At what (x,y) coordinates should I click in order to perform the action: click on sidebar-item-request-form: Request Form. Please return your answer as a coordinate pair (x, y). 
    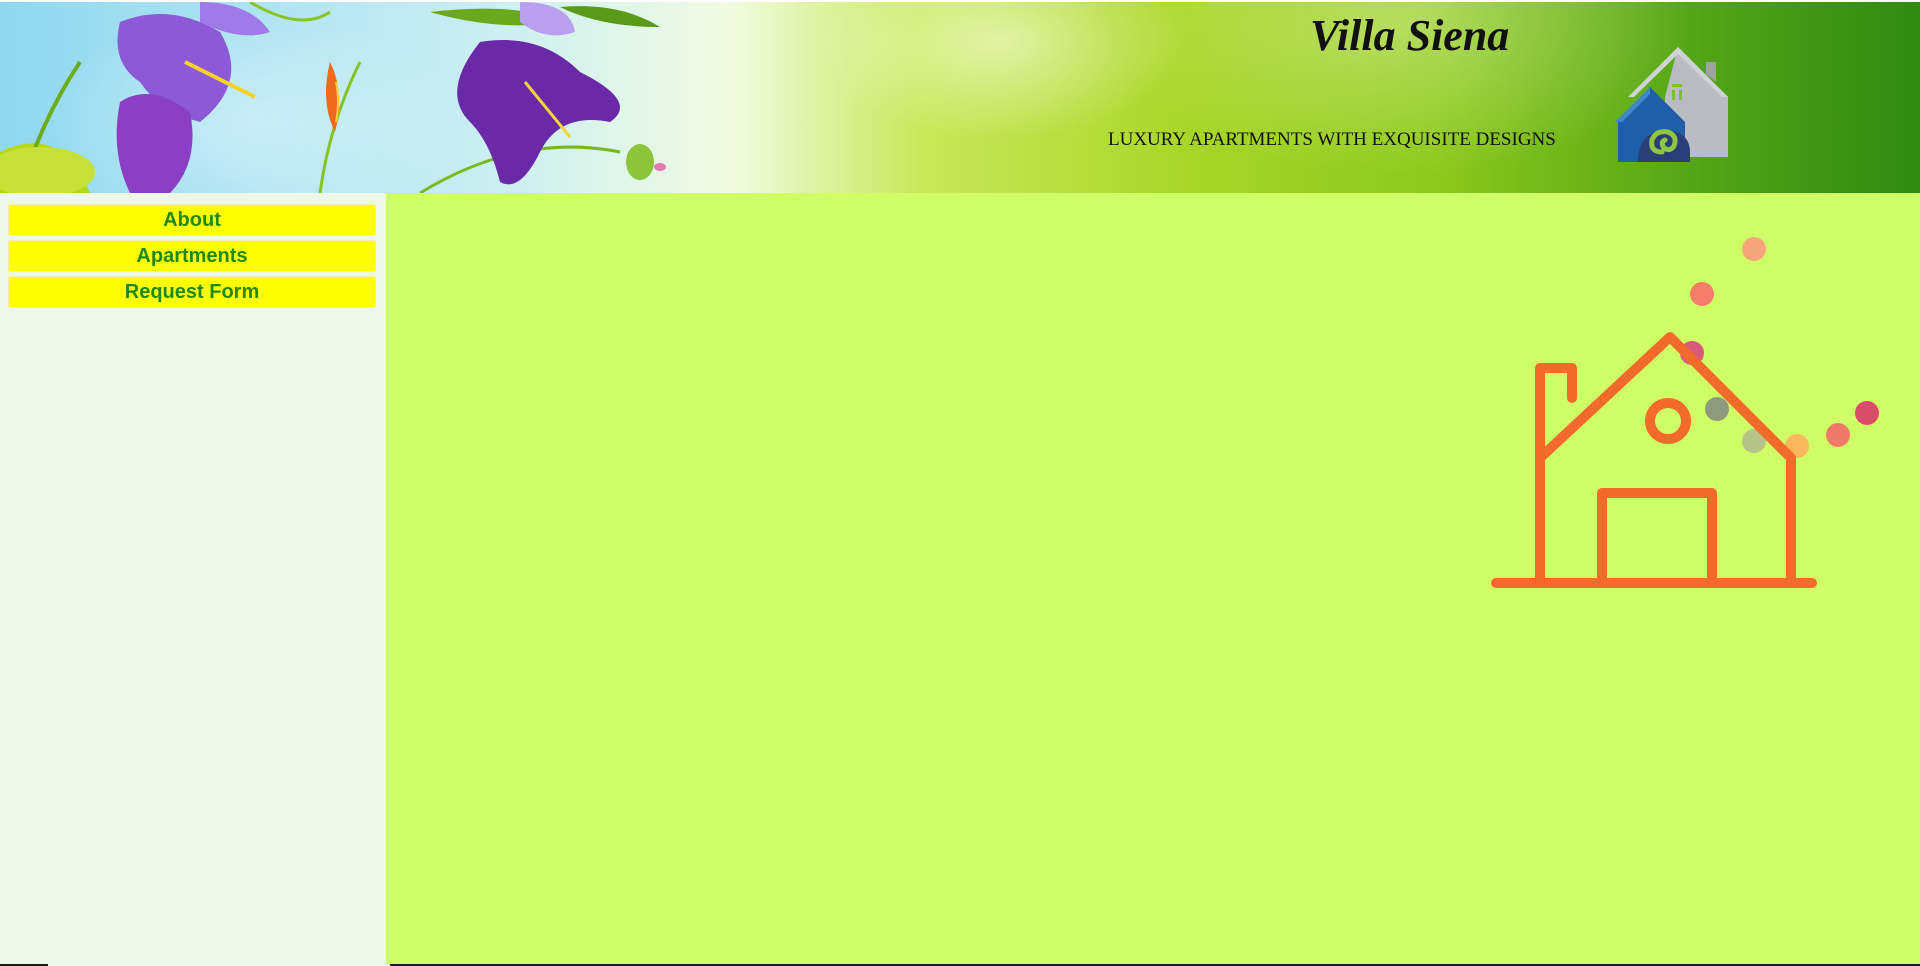
    Looking at the image, I should click on (192, 292).